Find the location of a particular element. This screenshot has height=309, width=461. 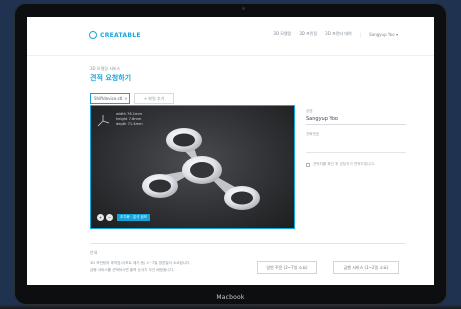

consent-row: 연락처를 확인 후 담당자가 연락드립니다. is located at coordinates (356, 164).